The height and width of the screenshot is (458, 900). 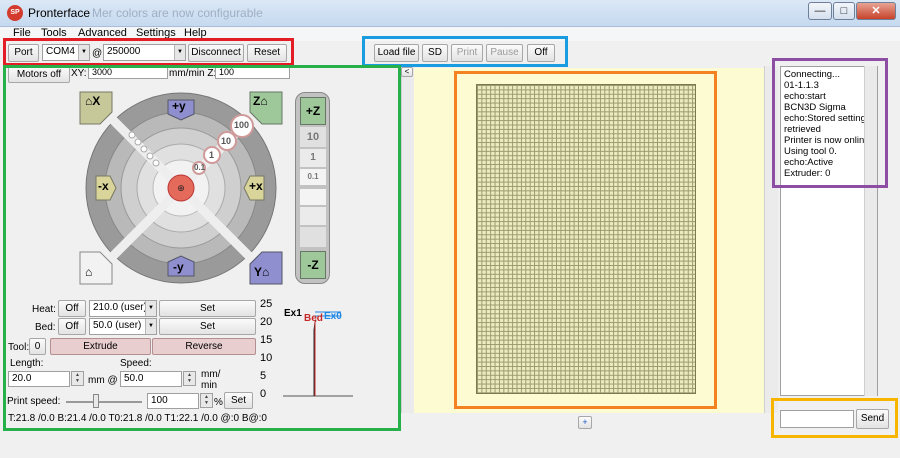 What do you see at coordinates (844, 11) in the screenshot?
I see `maximize-button: □` at bounding box center [844, 11].